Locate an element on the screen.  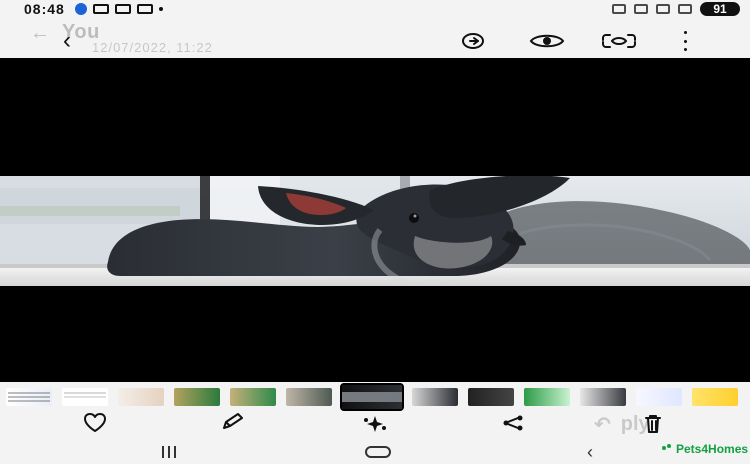
back-button: ‹ is located at coordinates (67, 41).